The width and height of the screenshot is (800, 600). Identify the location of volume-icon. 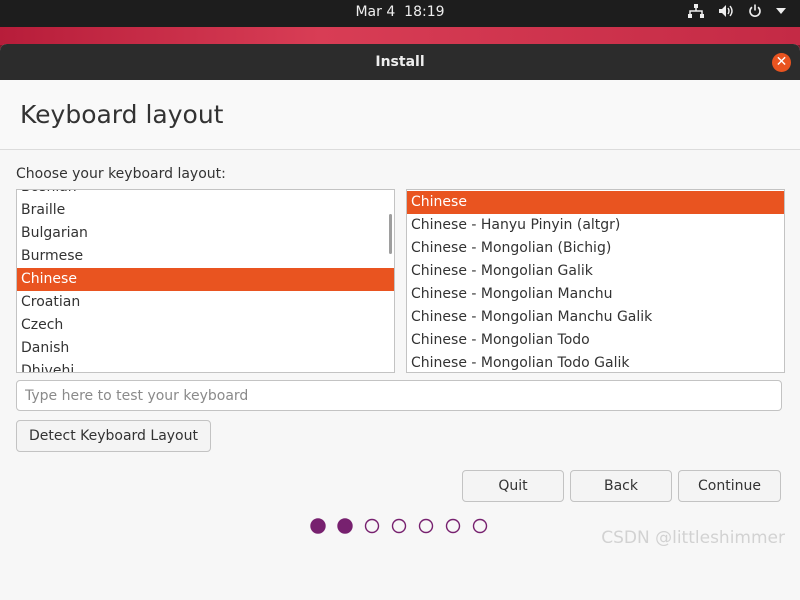
(726, 11).